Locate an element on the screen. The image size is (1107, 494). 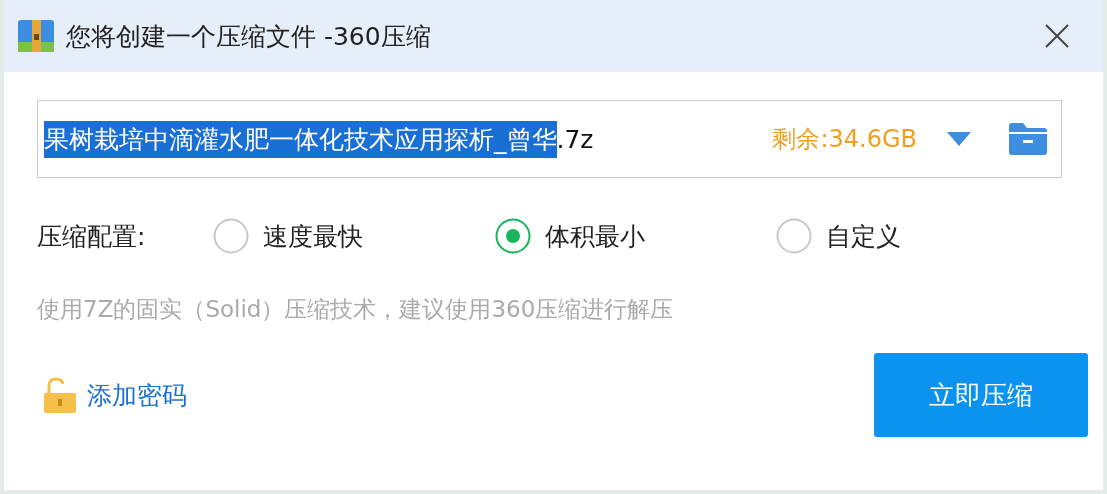
radio-option: 自定义 is located at coordinates (839, 236).